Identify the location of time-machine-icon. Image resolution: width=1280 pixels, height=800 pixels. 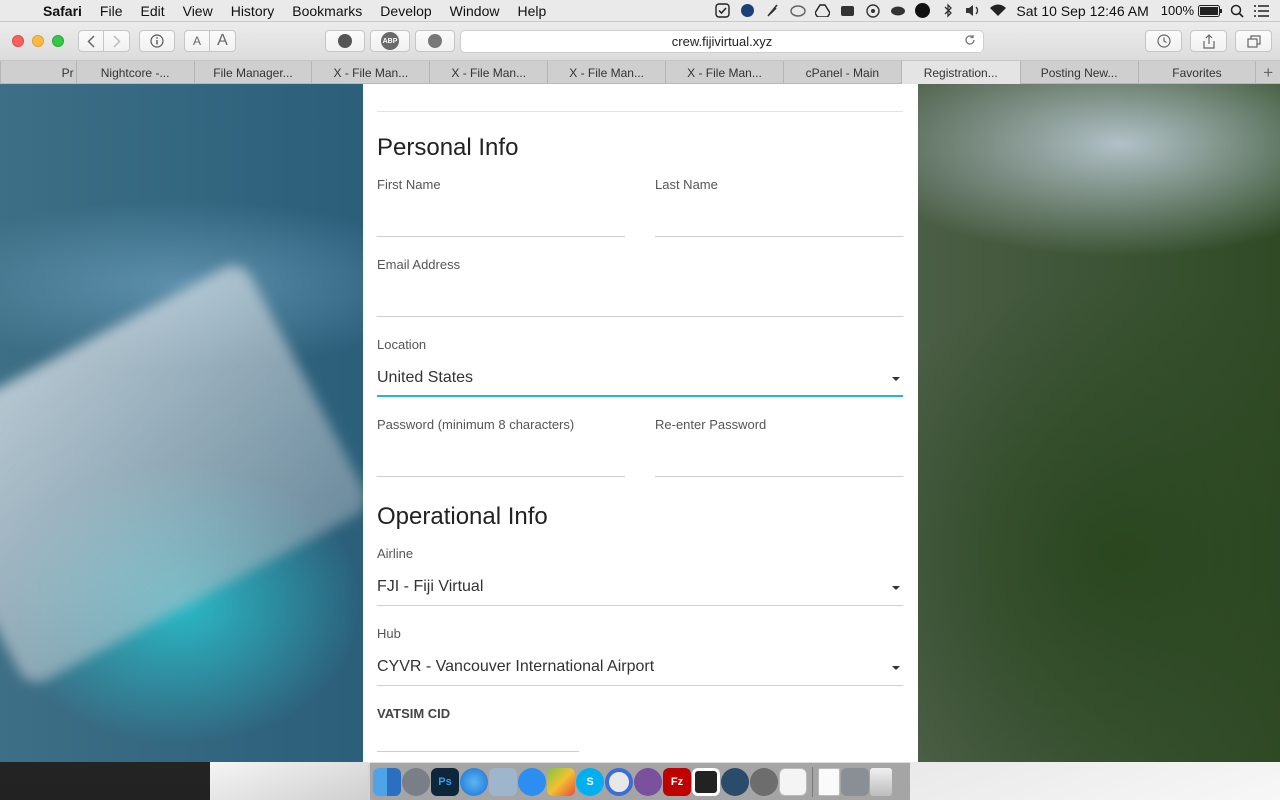
(735, 781).